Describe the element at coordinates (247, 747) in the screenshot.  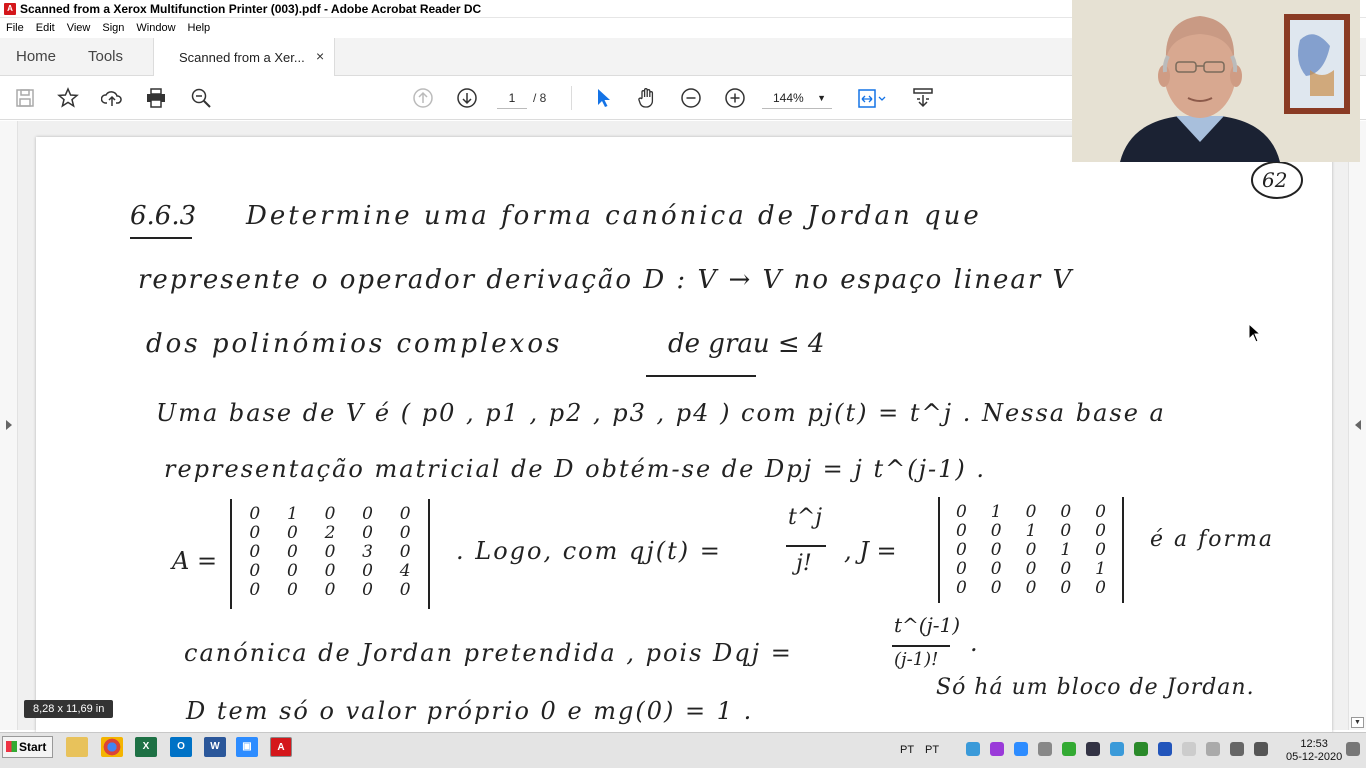
I see `zoom-app-icon: ▣` at that location.